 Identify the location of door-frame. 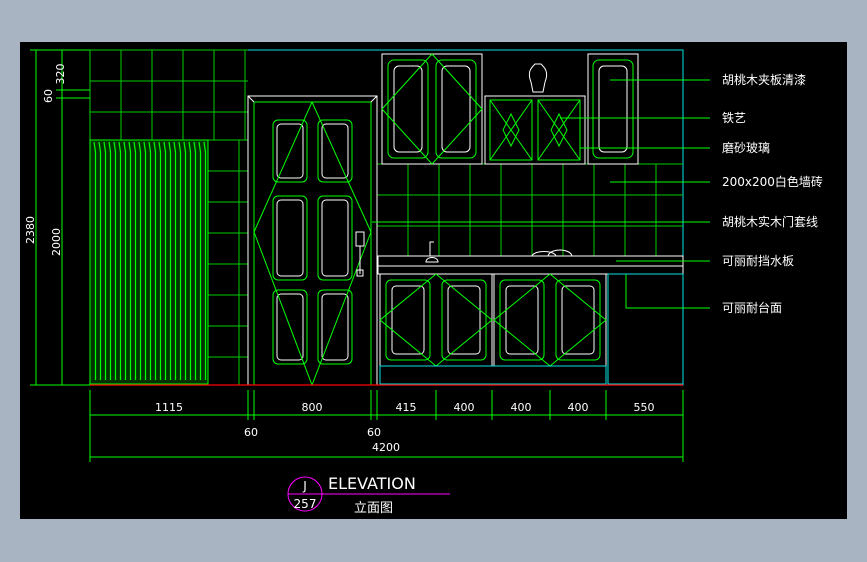
(312, 240).